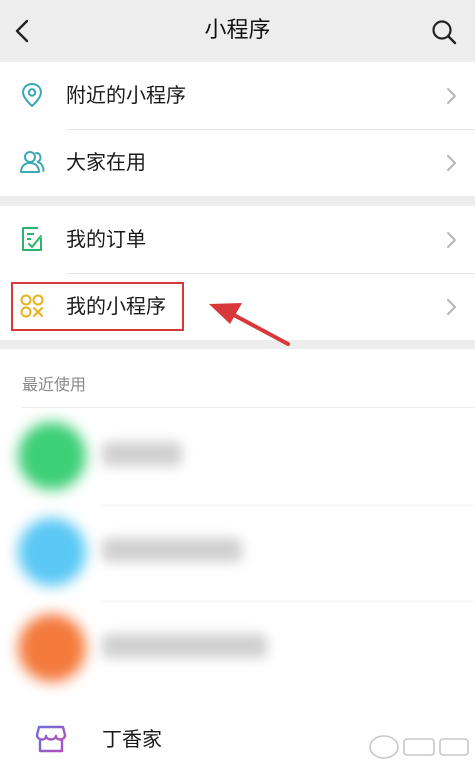 The height and width of the screenshot is (774, 475). I want to click on store-icon, so click(51, 739).